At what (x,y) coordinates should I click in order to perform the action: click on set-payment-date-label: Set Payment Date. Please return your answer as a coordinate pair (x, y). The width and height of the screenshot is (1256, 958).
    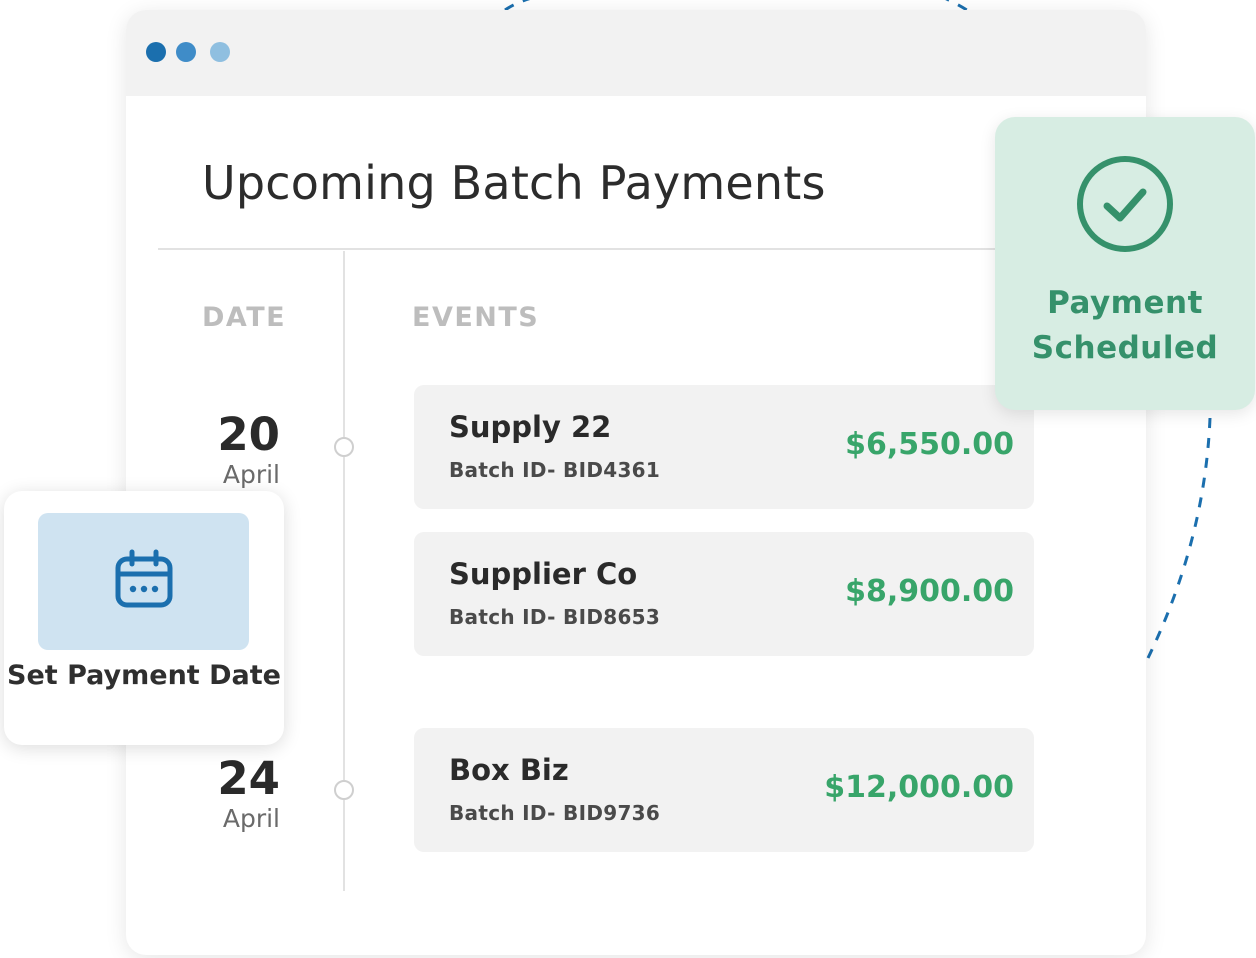
    Looking at the image, I should click on (144, 675).